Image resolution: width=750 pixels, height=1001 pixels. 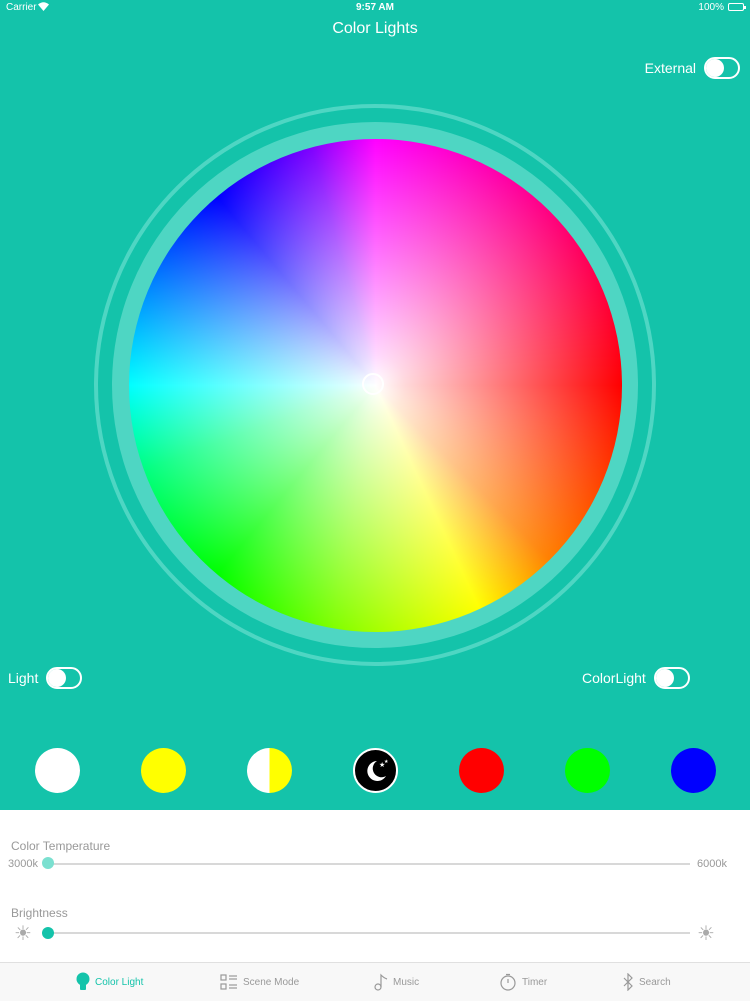 What do you see at coordinates (706, 934) in the screenshot?
I see `brightness-high-icon: ☀` at bounding box center [706, 934].